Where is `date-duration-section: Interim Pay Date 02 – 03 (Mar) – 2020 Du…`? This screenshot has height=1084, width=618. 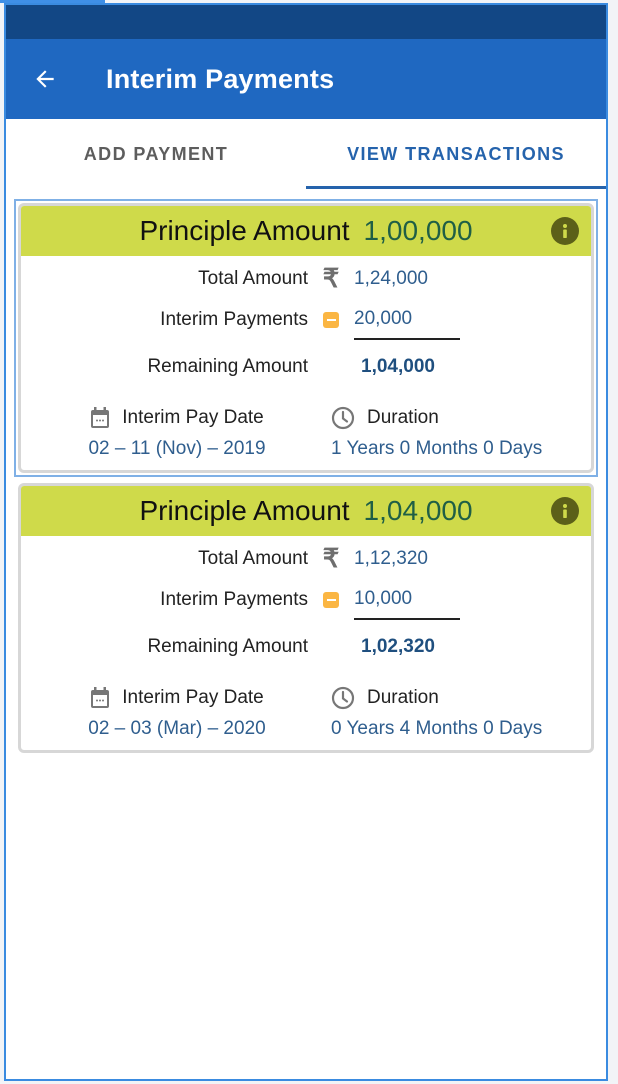
date-duration-section: Interim Pay Date 02 – 03 (Mar) – 2020 Du… is located at coordinates (306, 712).